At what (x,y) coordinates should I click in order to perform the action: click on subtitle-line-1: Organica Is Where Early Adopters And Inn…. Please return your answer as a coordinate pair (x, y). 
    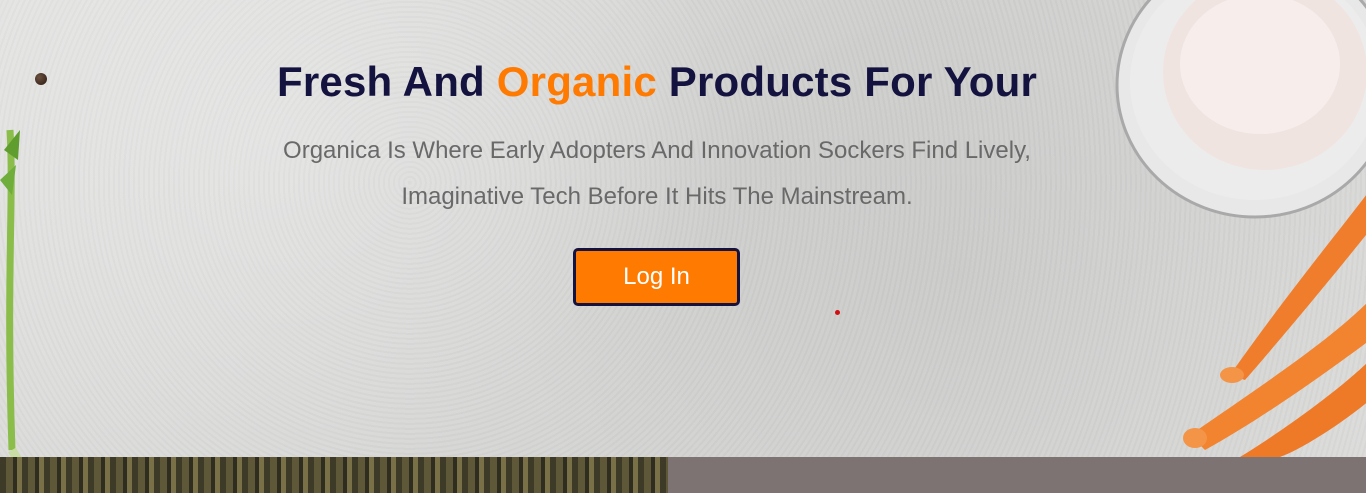
    Looking at the image, I should click on (657, 150).